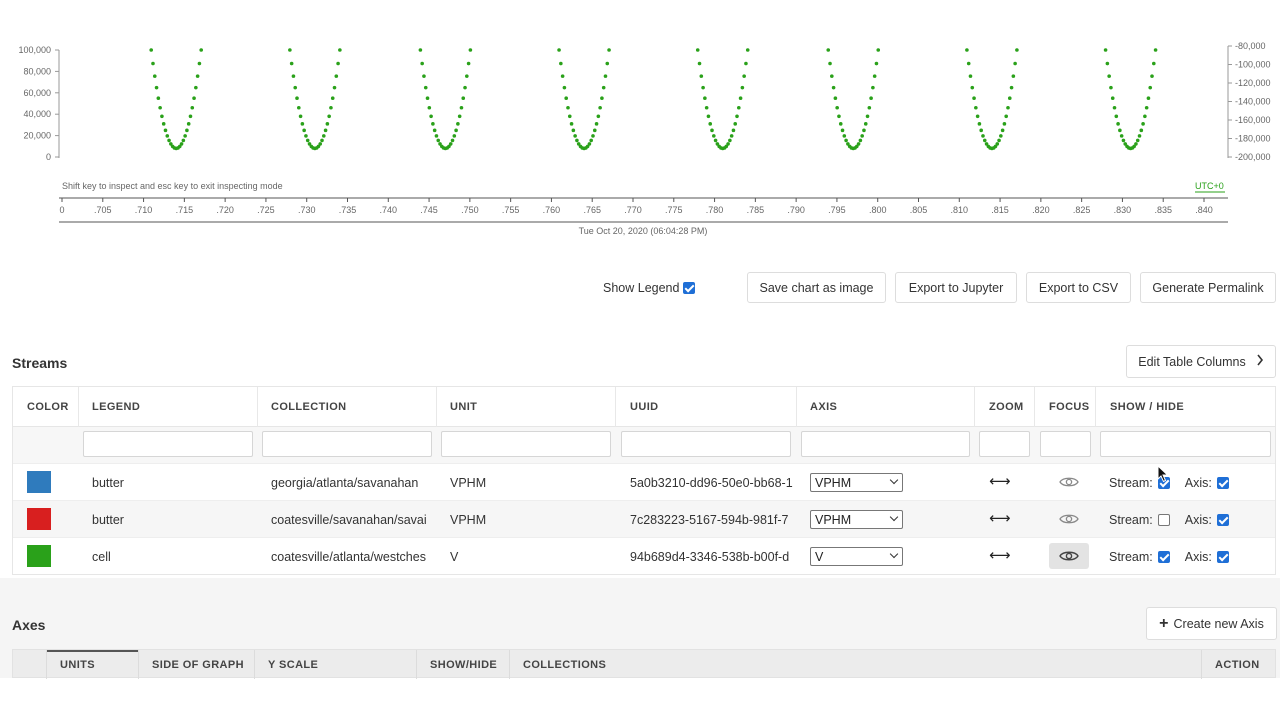 The image size is (1280, 720). What do you see at coordinates (1211, 623) in the screenshot?
I see `create-axis-button: + Create new Axis` at bounding box center [1211, 623].